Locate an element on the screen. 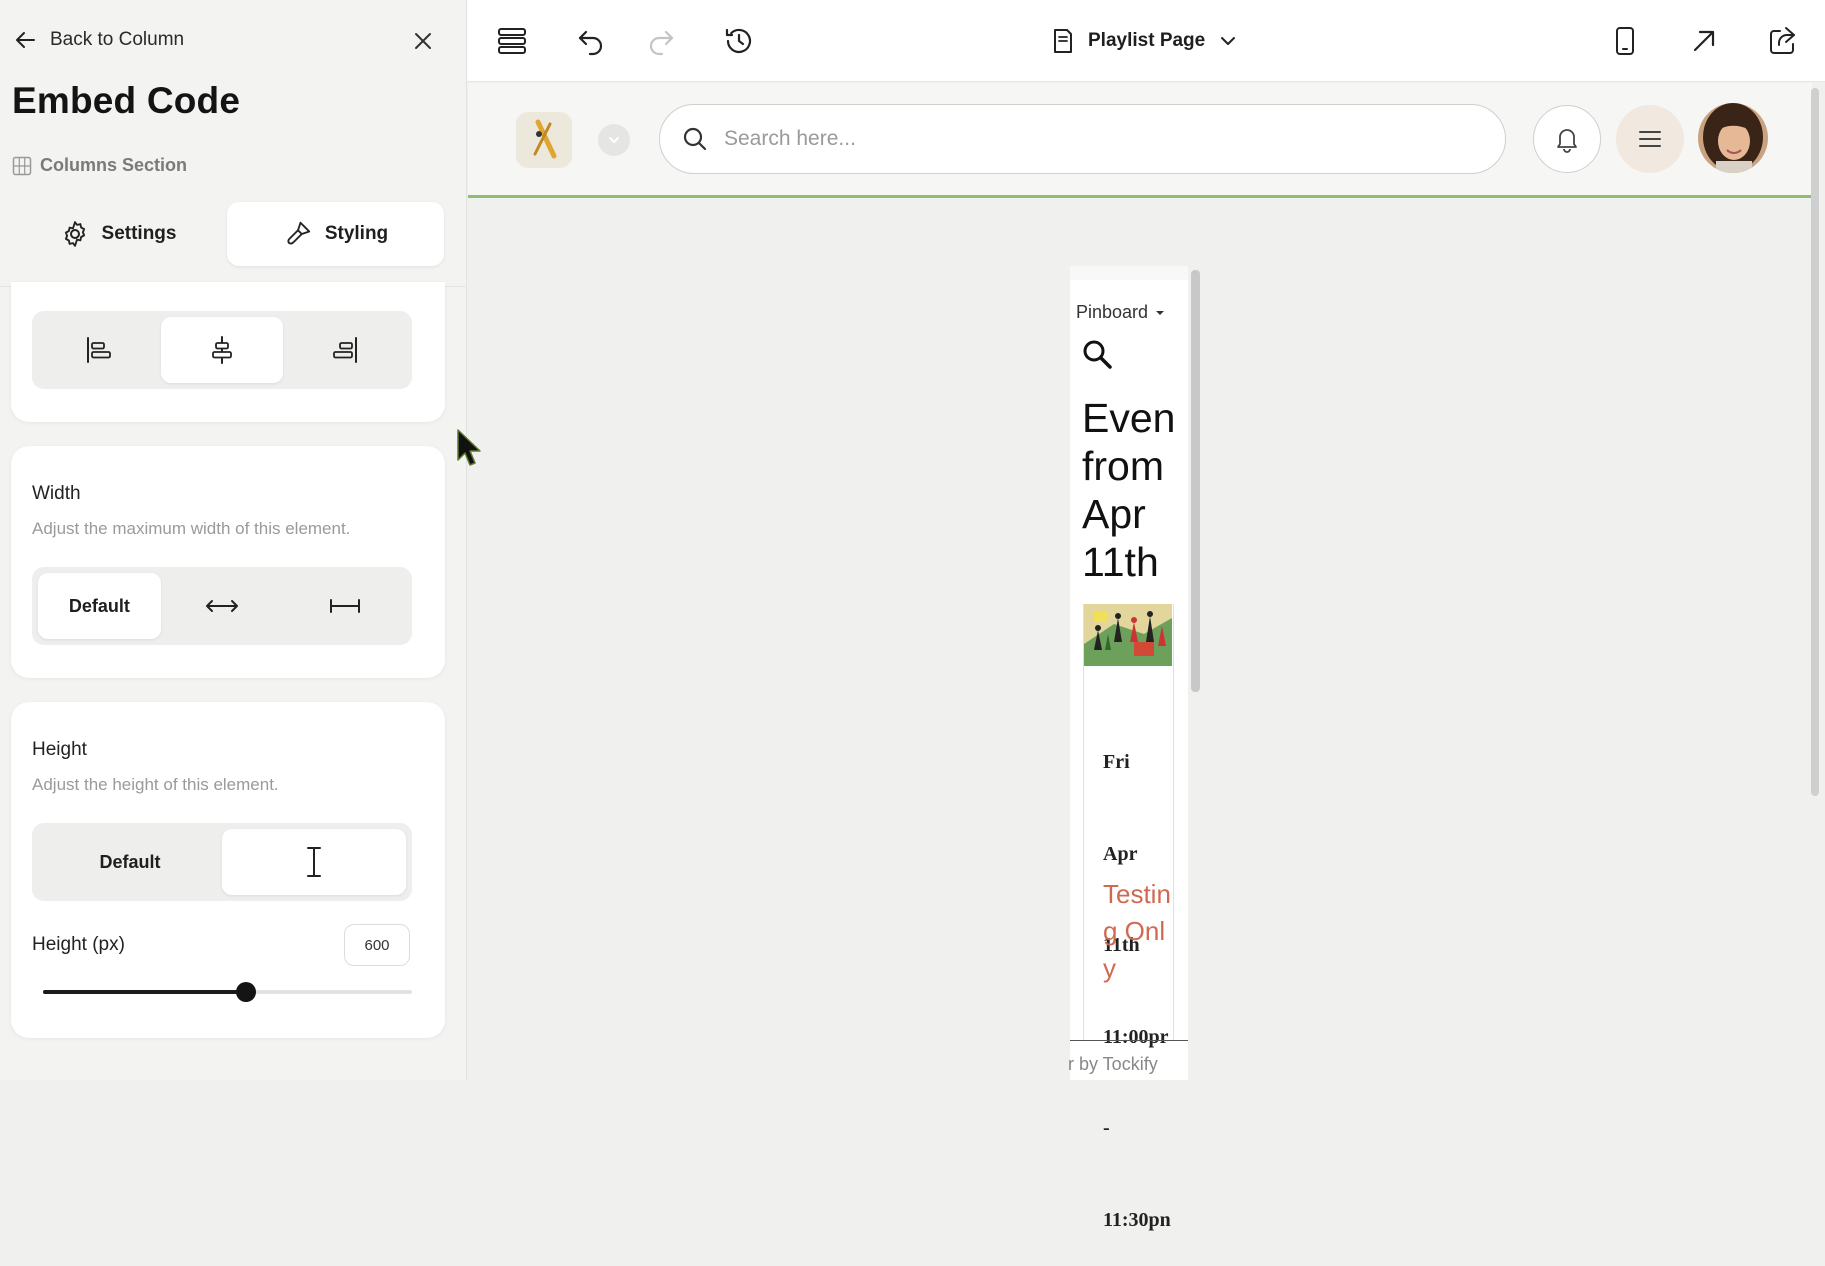  undo-button is located at coordinates (591, 41).